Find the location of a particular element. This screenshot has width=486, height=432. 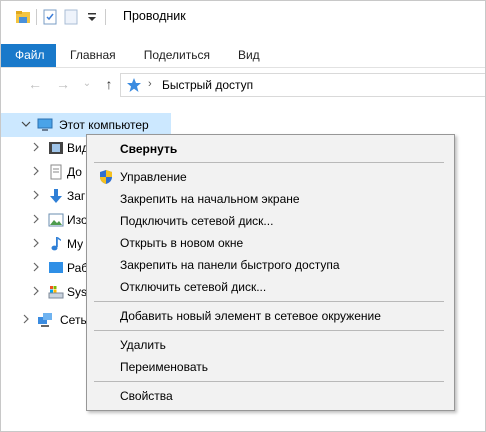

desktop-icon is located at coordinates (56, 268).